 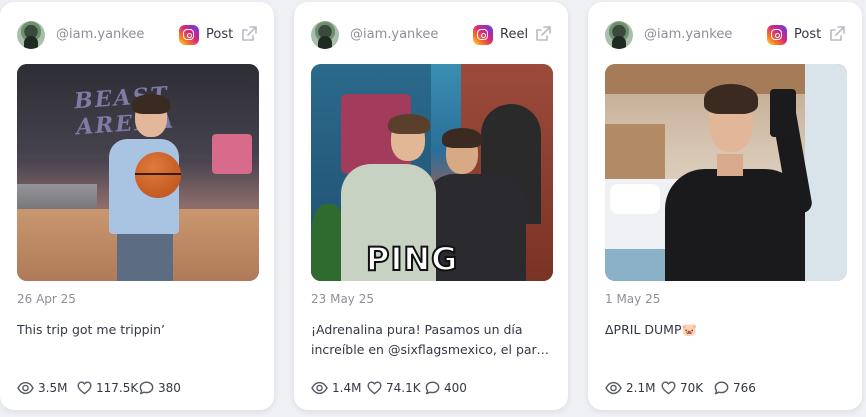 What do you see at coordinates (726, 172) in the screenshot?
I see `post-image` at bounding box center [726, 172].